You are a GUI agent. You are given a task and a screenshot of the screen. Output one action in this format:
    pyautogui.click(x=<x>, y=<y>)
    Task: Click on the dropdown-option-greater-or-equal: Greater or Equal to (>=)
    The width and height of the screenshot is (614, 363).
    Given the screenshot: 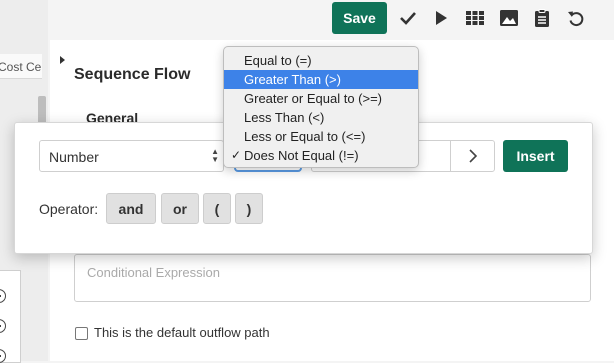 What is the action you would take?
    pyautogui.click(x=321, y=98)
    